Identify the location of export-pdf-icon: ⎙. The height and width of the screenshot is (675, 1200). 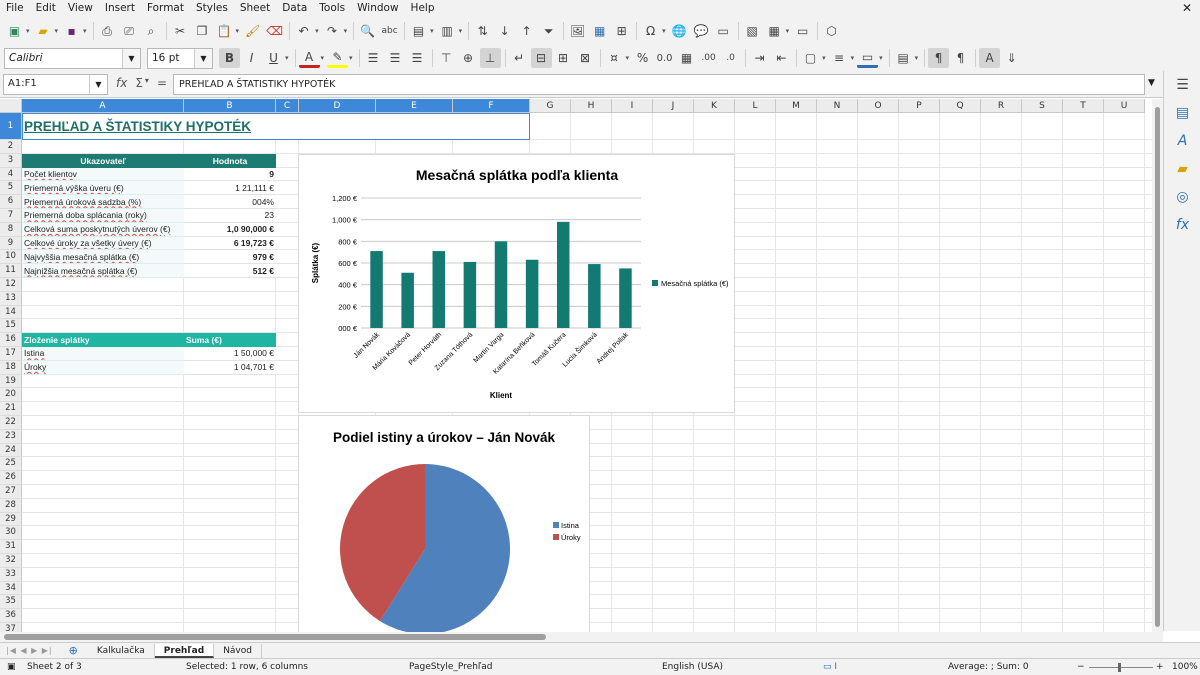
(107, 31).